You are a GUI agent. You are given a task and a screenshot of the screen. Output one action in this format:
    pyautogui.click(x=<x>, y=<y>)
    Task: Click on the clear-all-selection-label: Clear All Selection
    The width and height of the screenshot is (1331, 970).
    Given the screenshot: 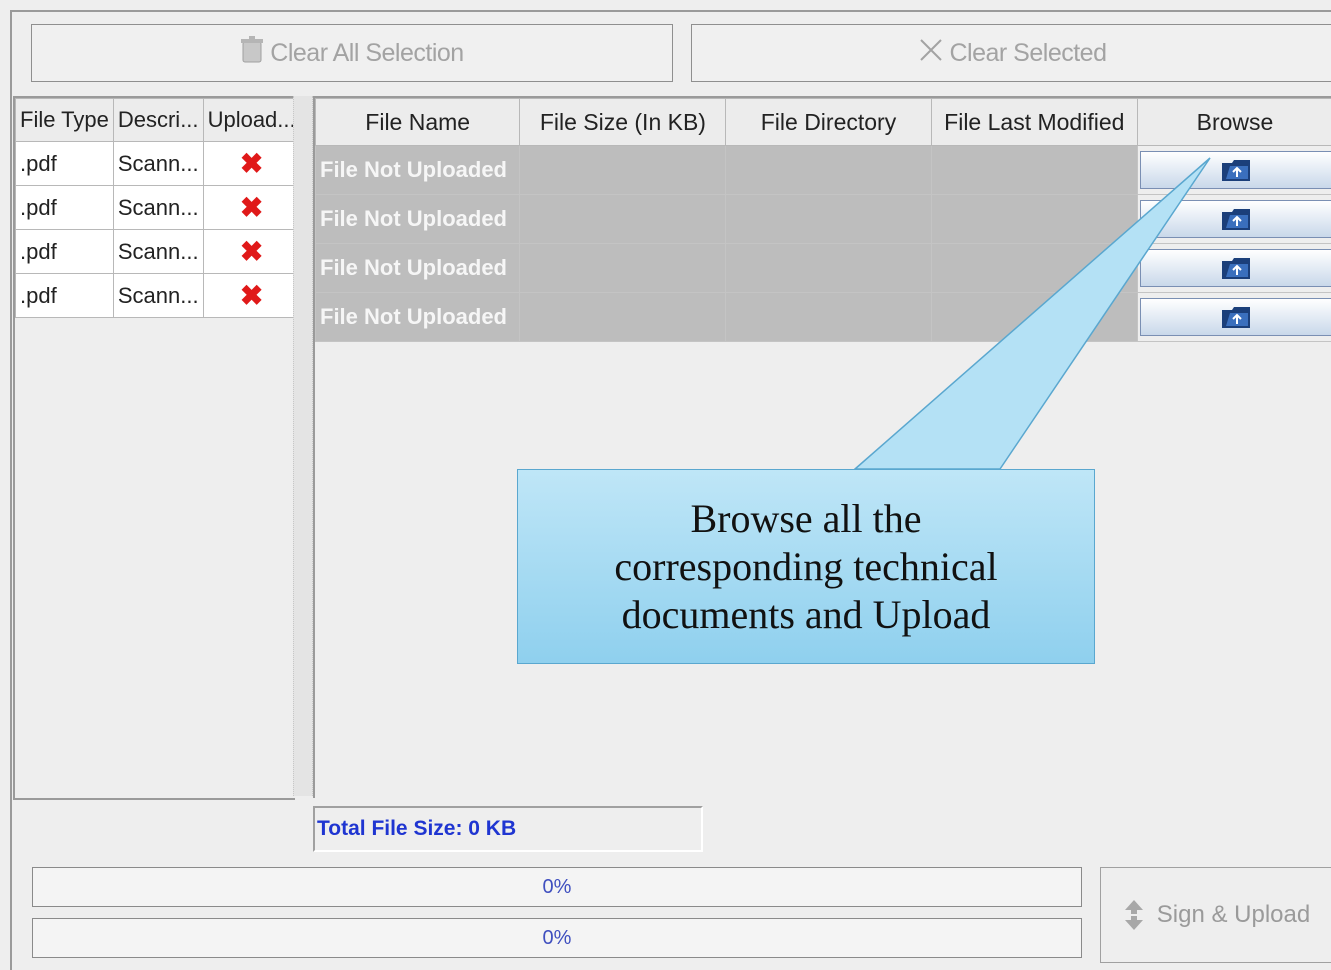 What is the action you would take?
    pyautogui.click(x=367, y=52)
    